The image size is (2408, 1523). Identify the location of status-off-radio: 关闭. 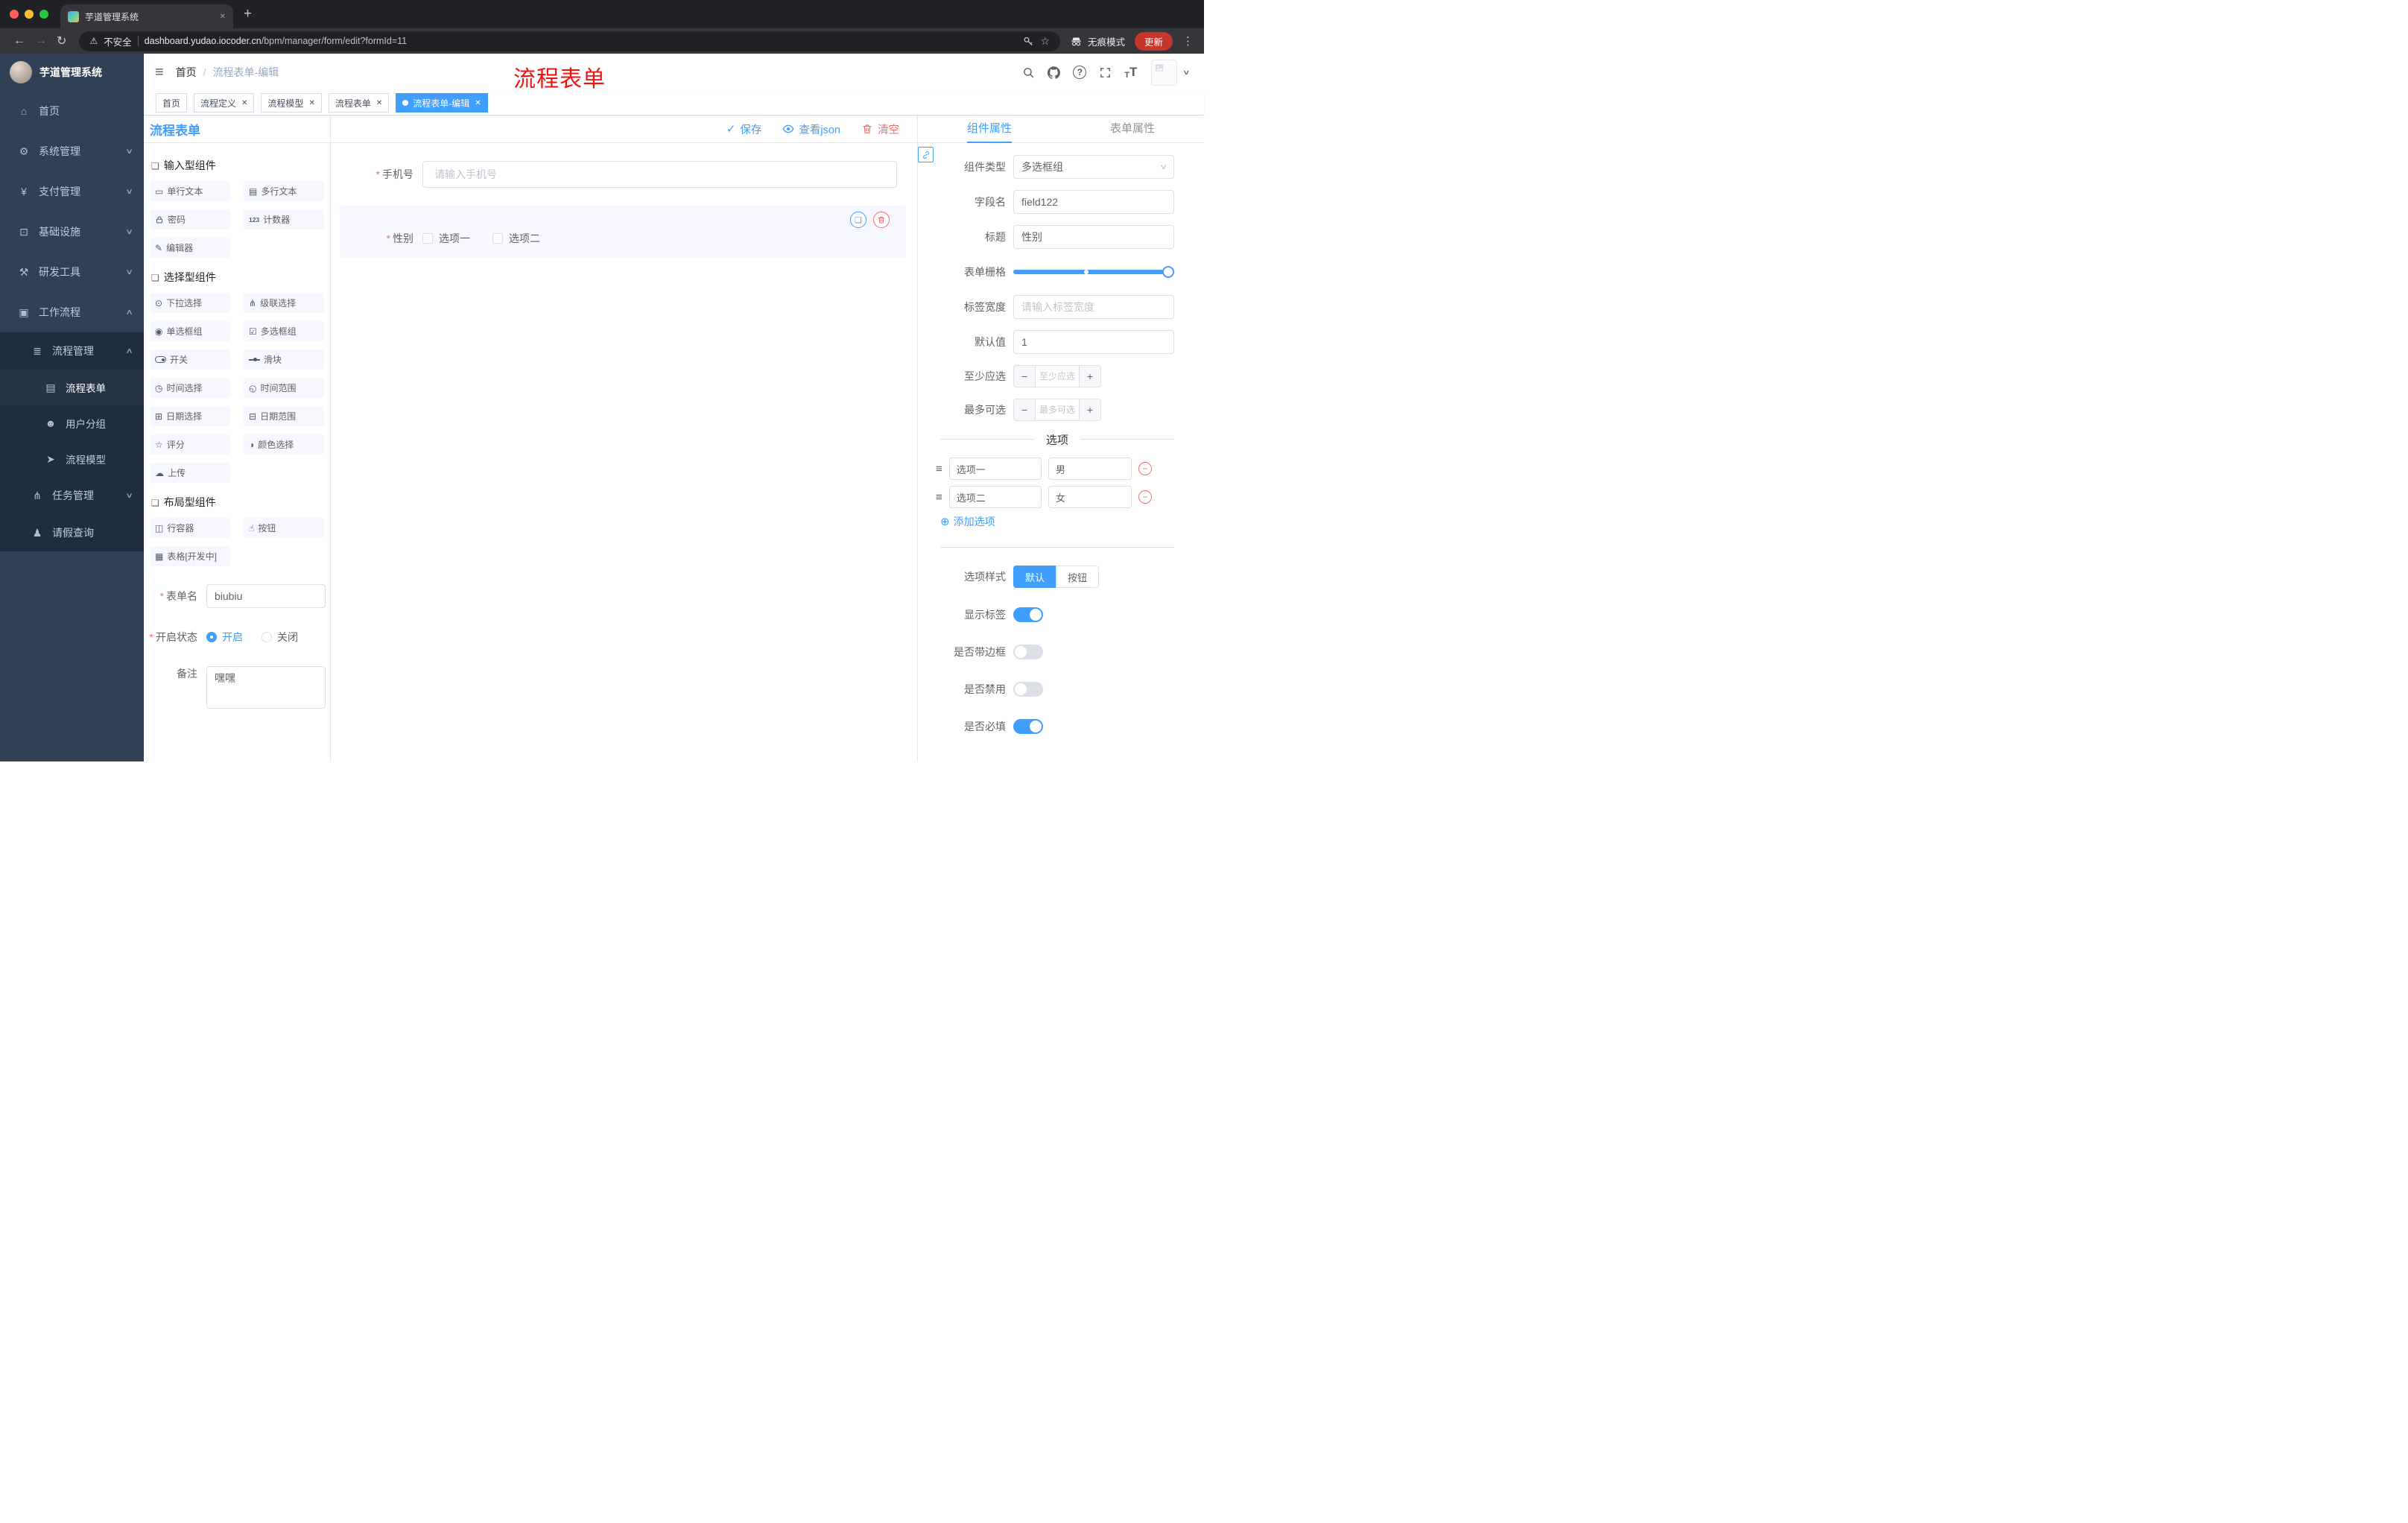
(280, 638).